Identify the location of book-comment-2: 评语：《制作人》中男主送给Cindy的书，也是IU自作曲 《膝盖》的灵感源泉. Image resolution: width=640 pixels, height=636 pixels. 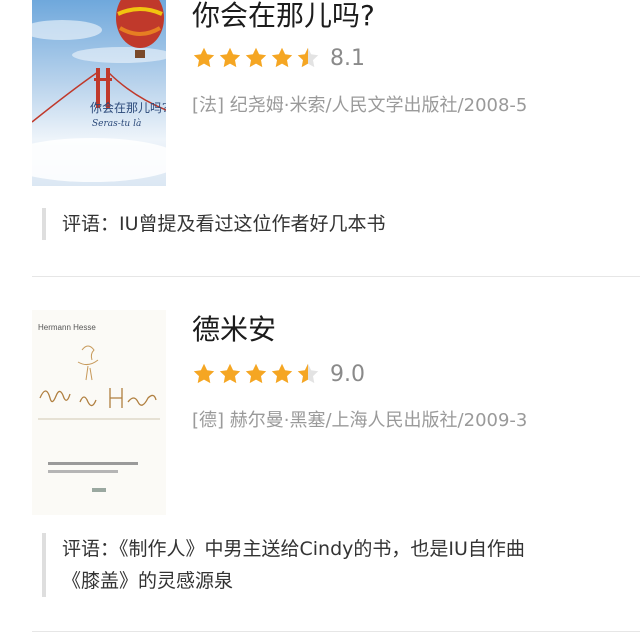
(332, 565).